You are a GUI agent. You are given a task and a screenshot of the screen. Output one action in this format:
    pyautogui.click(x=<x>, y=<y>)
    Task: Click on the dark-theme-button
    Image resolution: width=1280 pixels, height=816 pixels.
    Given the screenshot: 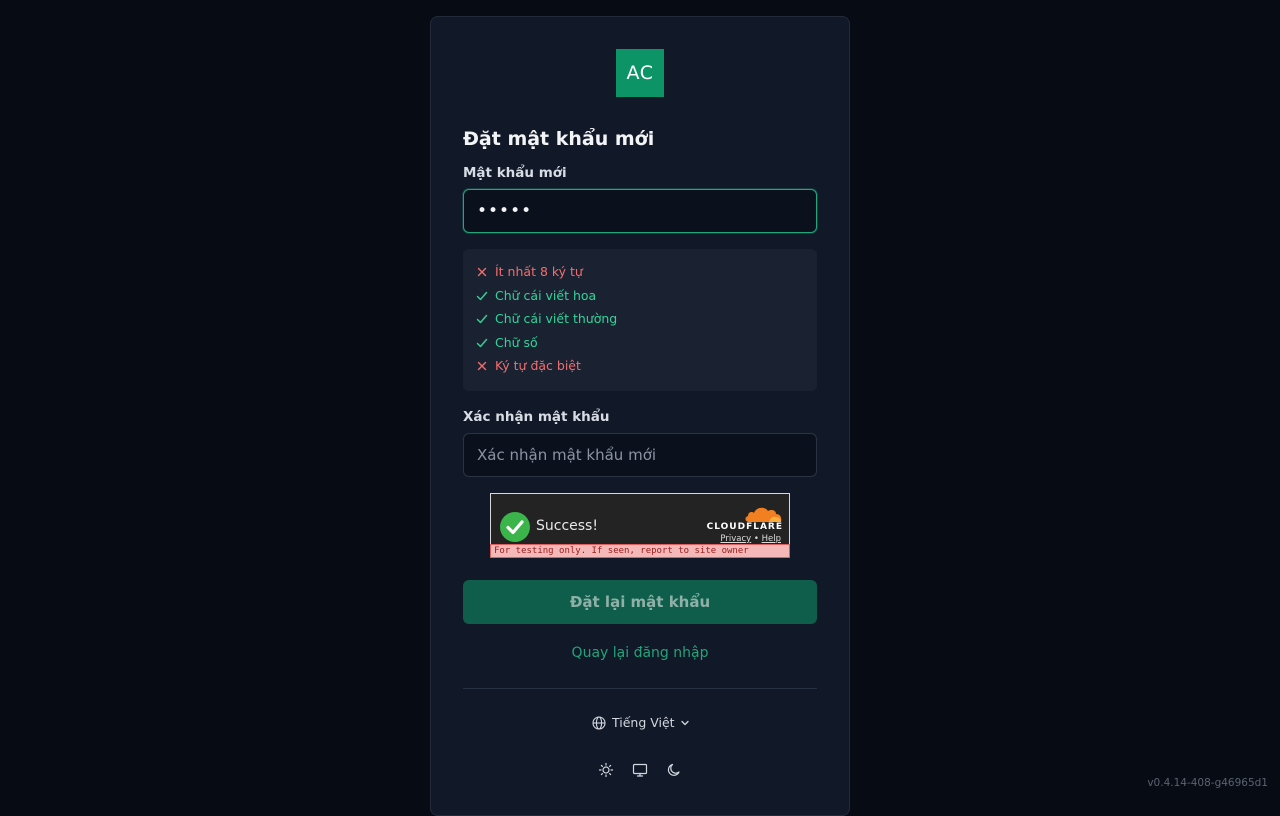 What is the action you would take?
    pyautogui.click(x=674, y=770)
    